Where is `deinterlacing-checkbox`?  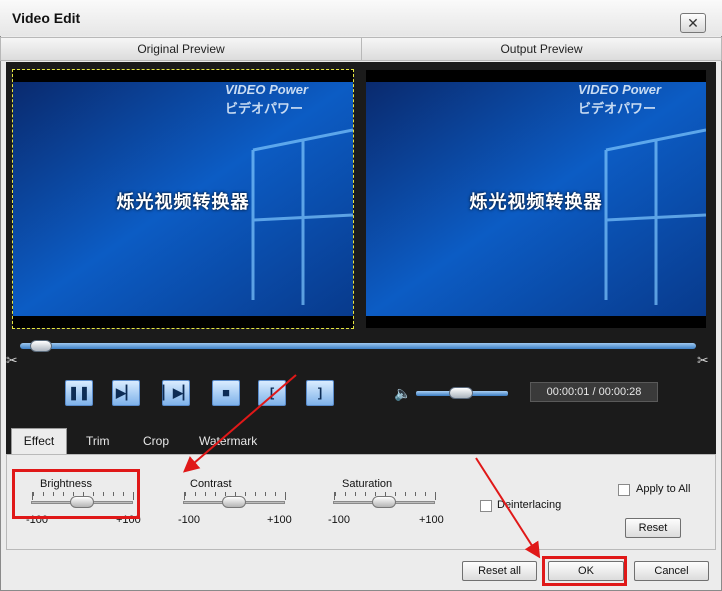 deinterlacing-checkbox is located at coordinates (486, 506).